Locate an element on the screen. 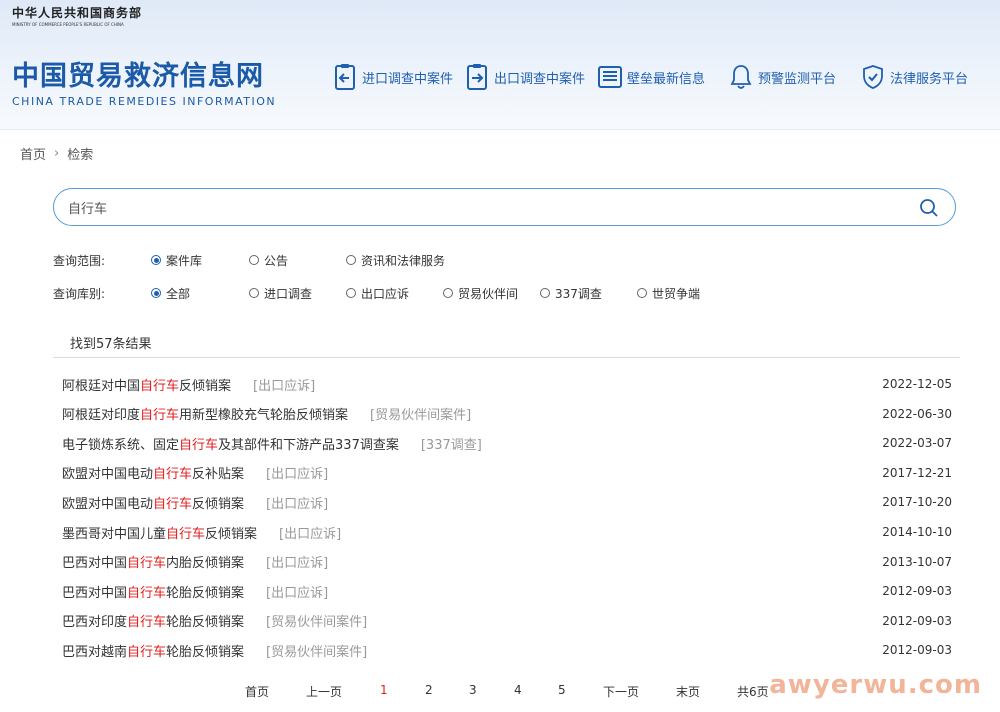  result-row: 墨西哥对中国儿童自行车反倾销案 [出口应诉] 2014-10-10 is located at coordinates (507, 532).